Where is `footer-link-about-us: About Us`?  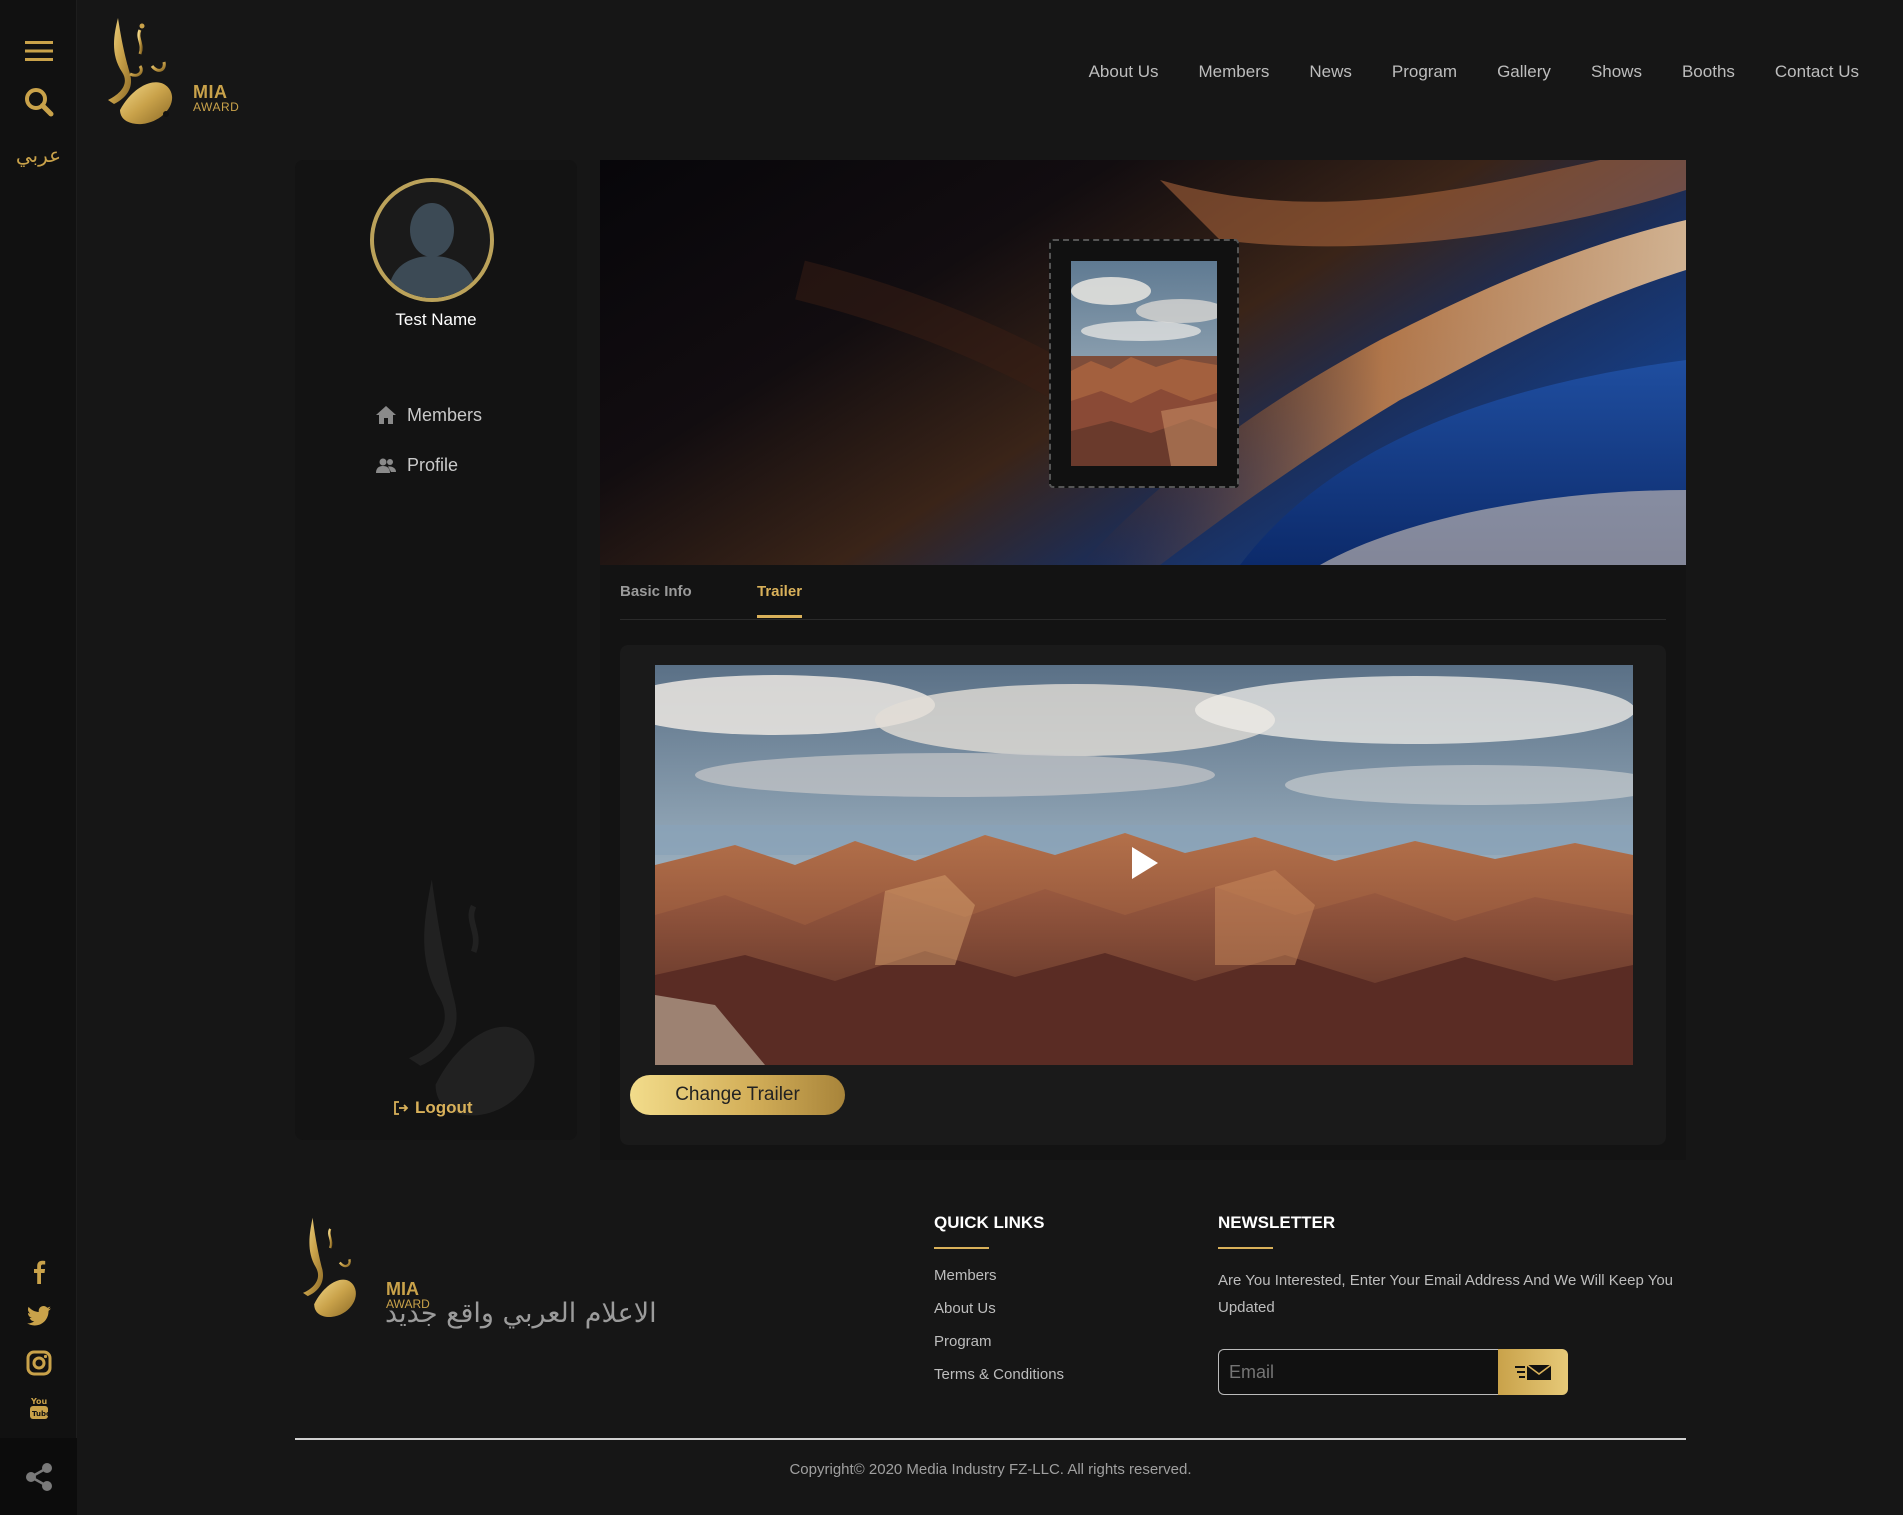
footer-link-about-us: About Us is located at coordinates (999, 1308).